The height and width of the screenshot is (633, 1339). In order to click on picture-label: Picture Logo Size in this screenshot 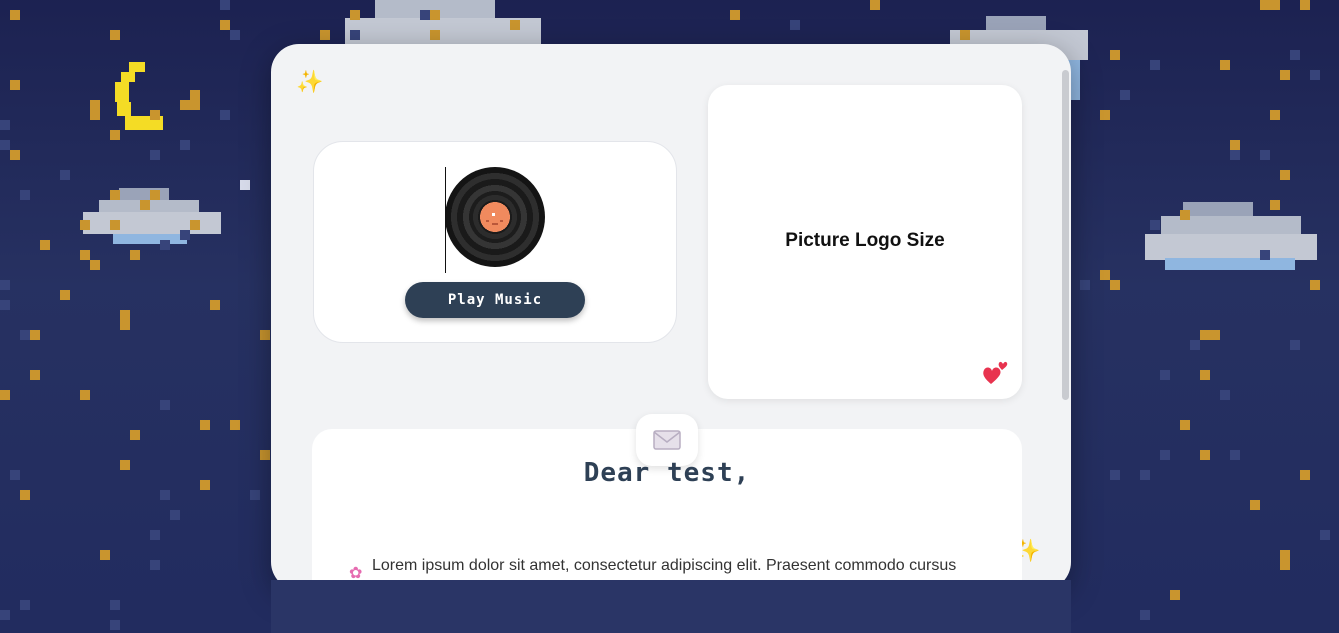, I will do `click(865, 240)`.